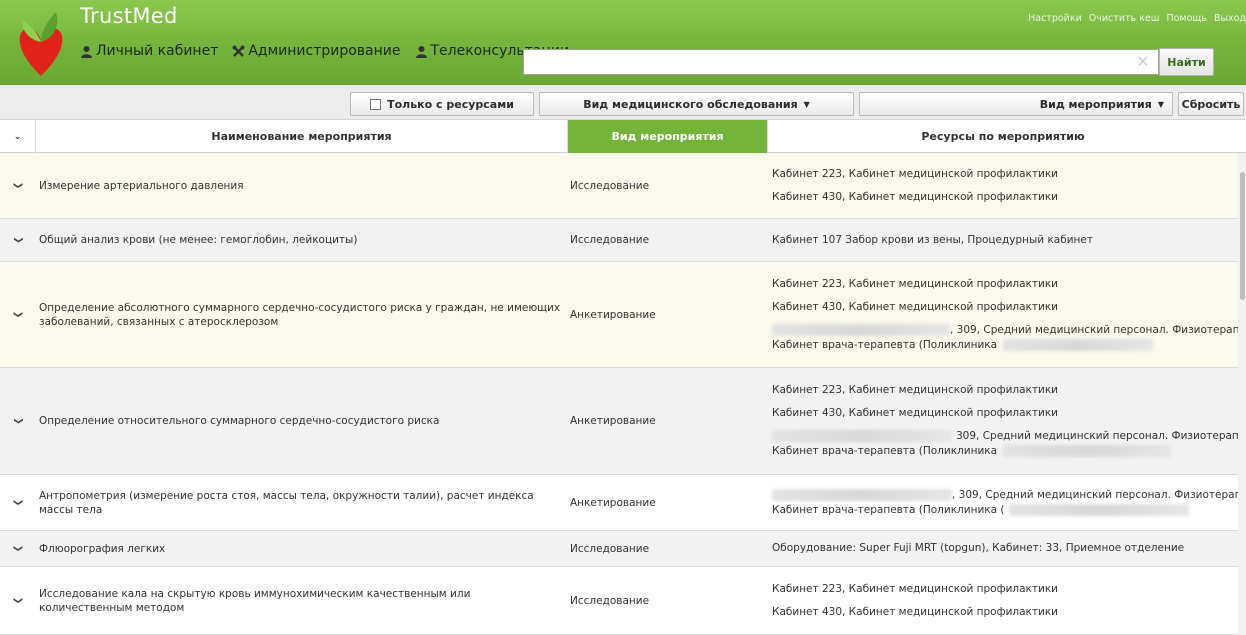 The image size is (1246, 635). Describe the element at coordinates (376, 104) in the screenshot. I see `checkbox-icon` at that location.